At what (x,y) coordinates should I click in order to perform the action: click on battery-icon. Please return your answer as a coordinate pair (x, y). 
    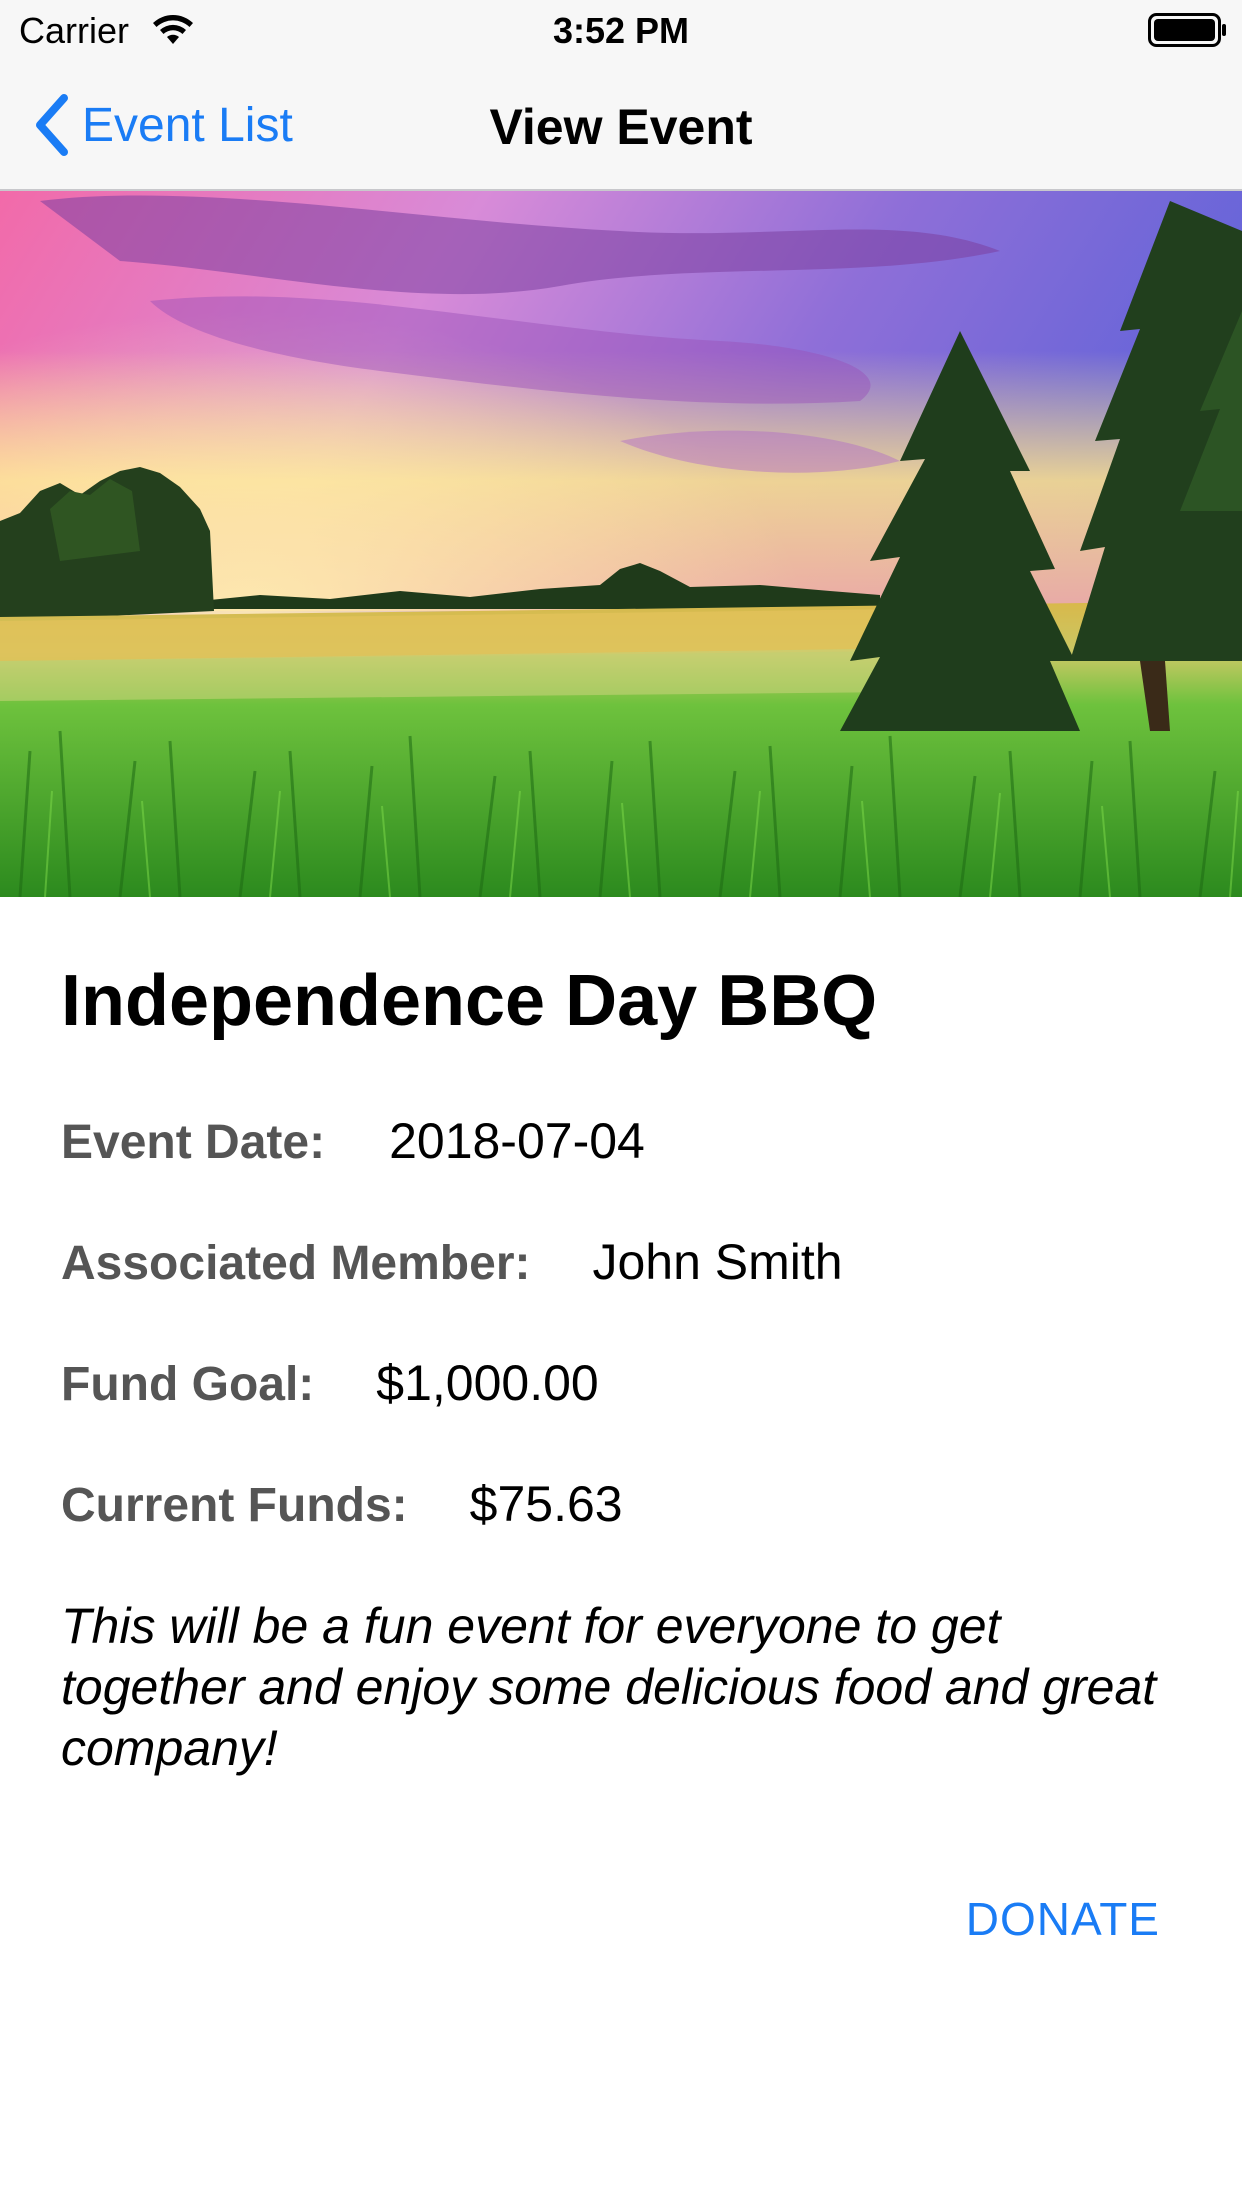
    Looking at the image, I should click on (1187, 30).